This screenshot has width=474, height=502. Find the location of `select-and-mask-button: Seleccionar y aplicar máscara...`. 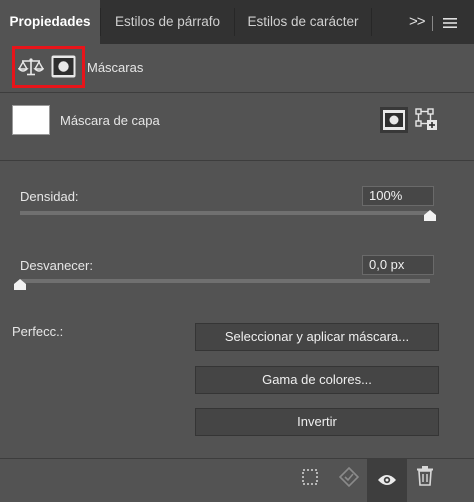

select-and-mask-button: Seleccionar y aplicar máscara... is located at coordinates (317, 337).